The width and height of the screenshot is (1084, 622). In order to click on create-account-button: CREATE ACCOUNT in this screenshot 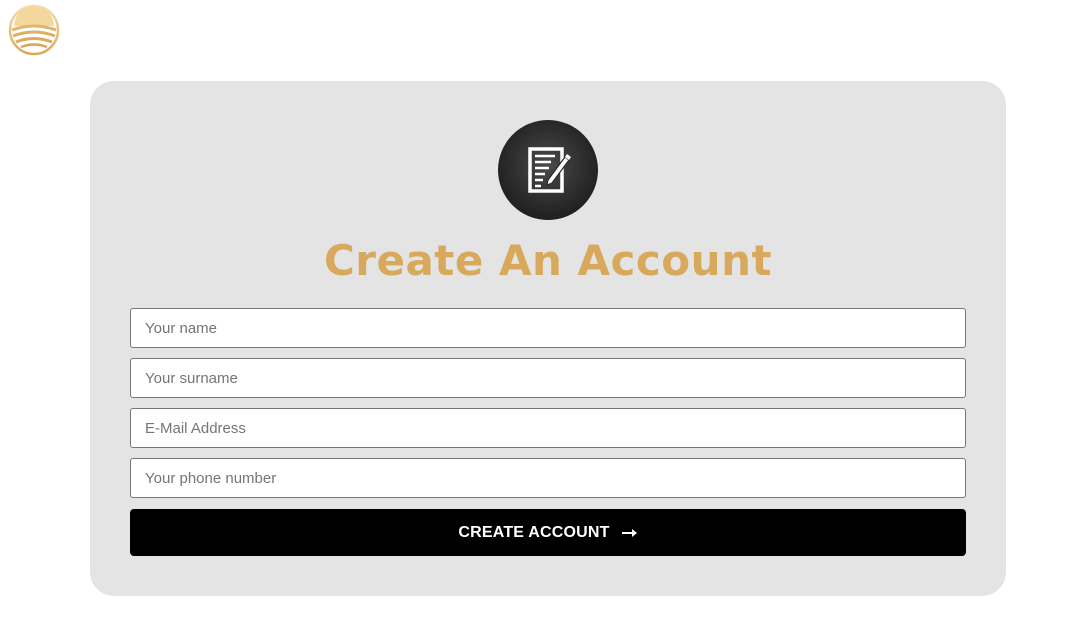, I will do `click(548, 532)`.